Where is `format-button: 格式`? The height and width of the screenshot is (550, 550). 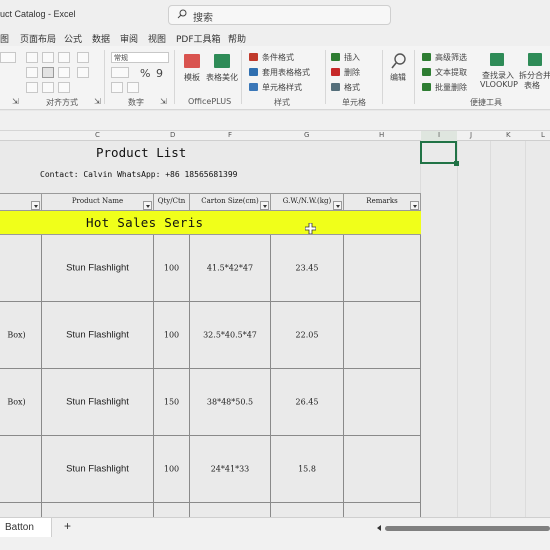
format-button: 格式 is located at coordinates (352, 87).